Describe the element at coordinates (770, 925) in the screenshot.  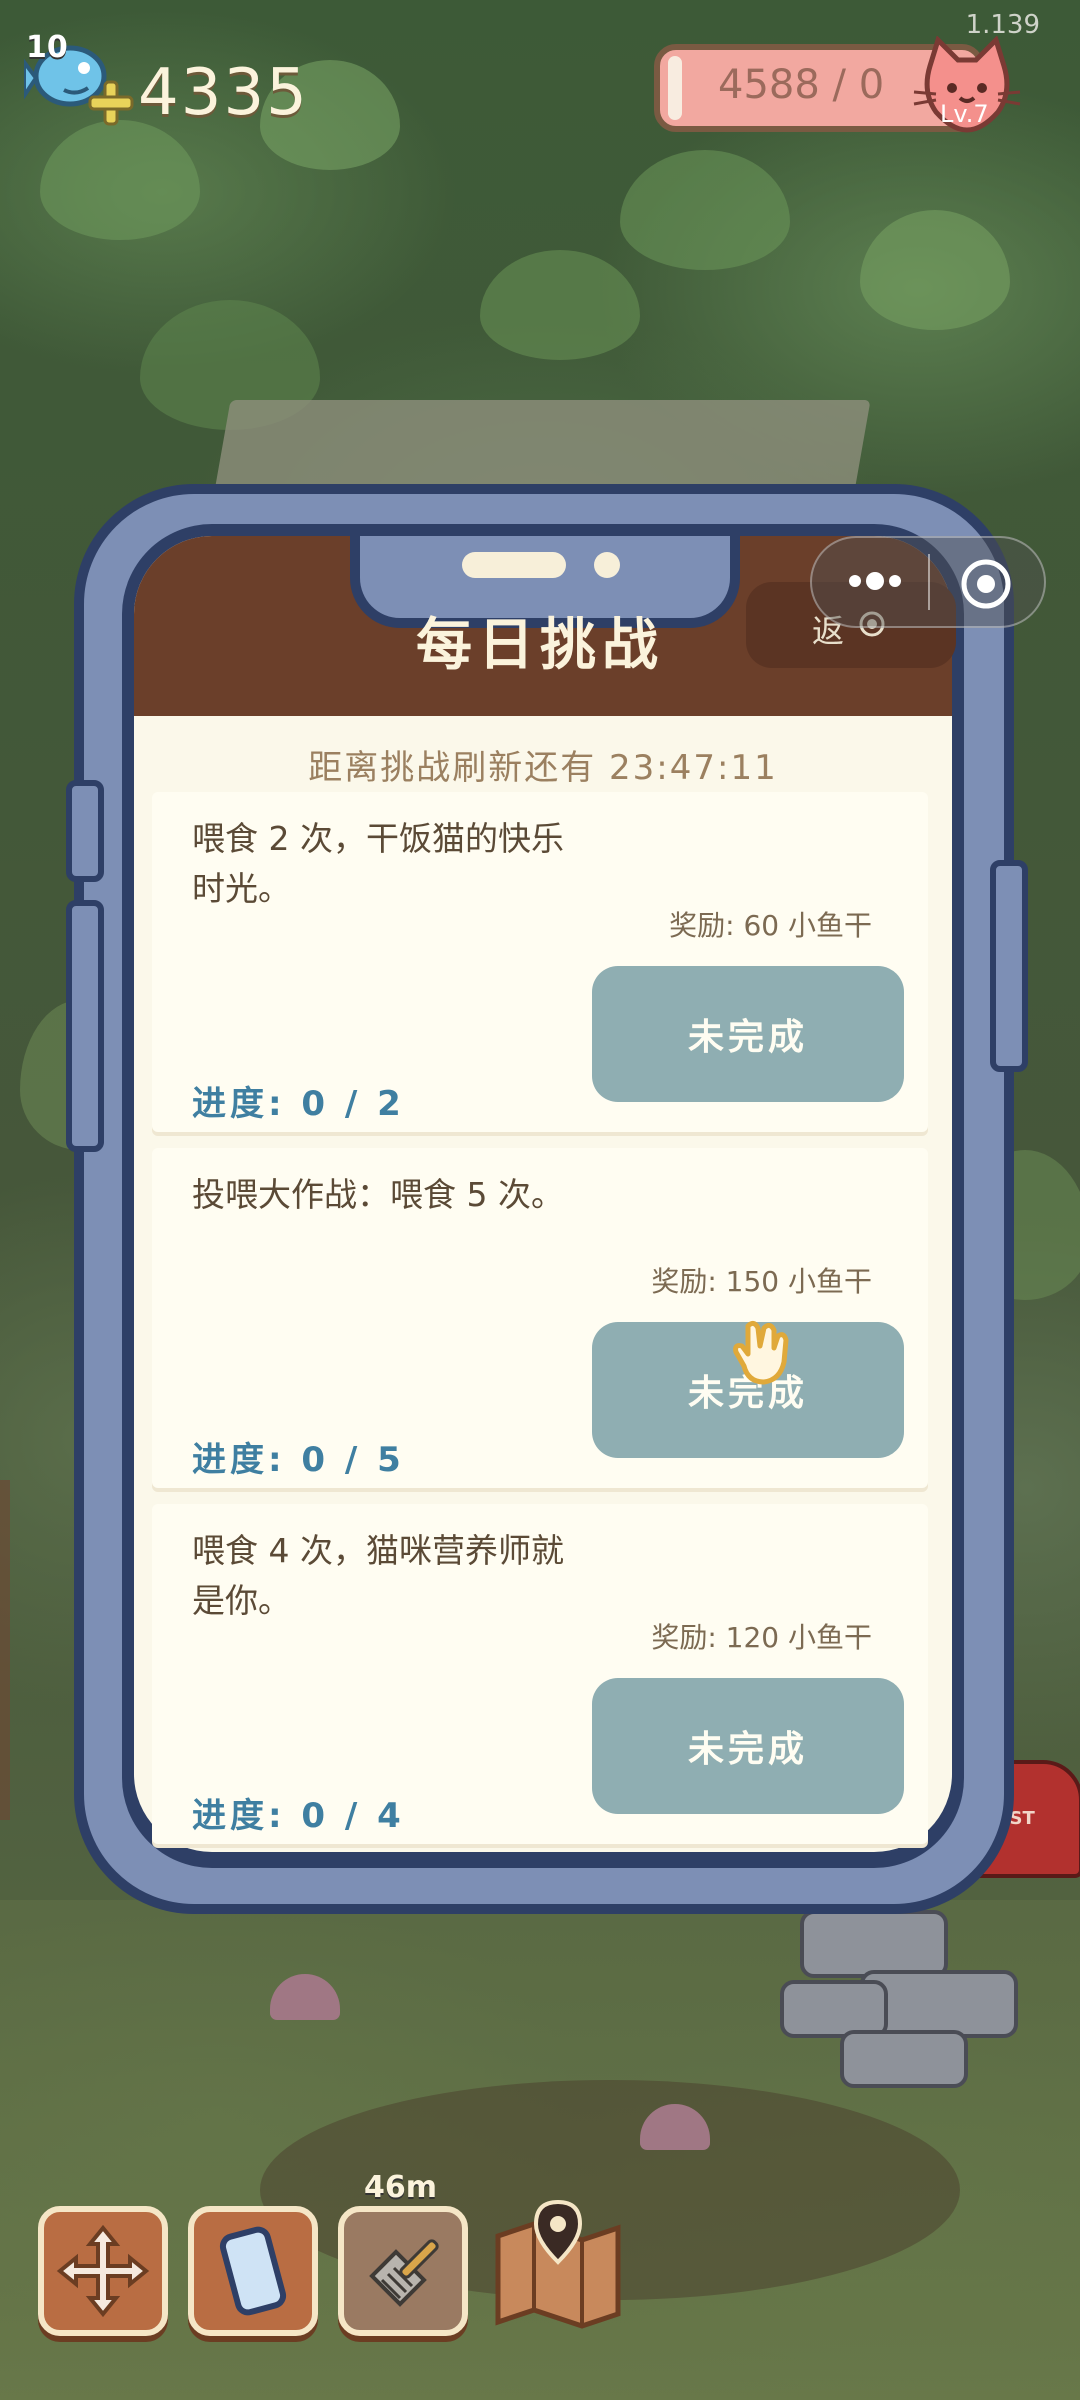
I see `challenge-reward: 奖励: 60 小鱼干` at that location.